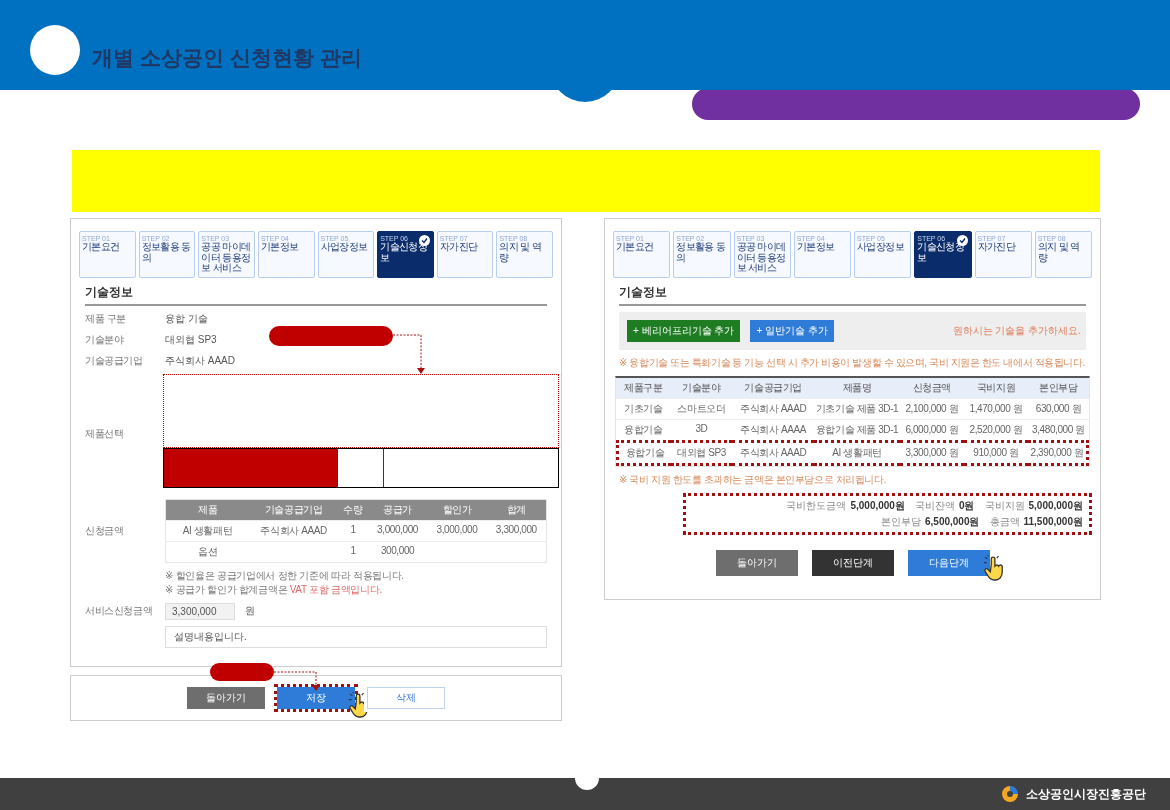 The height and width of the screenshot is (810, 1170). What do you see at coordinates (901, 521) in the screenshot?
I see `summary-label: 본인부담` at bounding box center [901, 521].